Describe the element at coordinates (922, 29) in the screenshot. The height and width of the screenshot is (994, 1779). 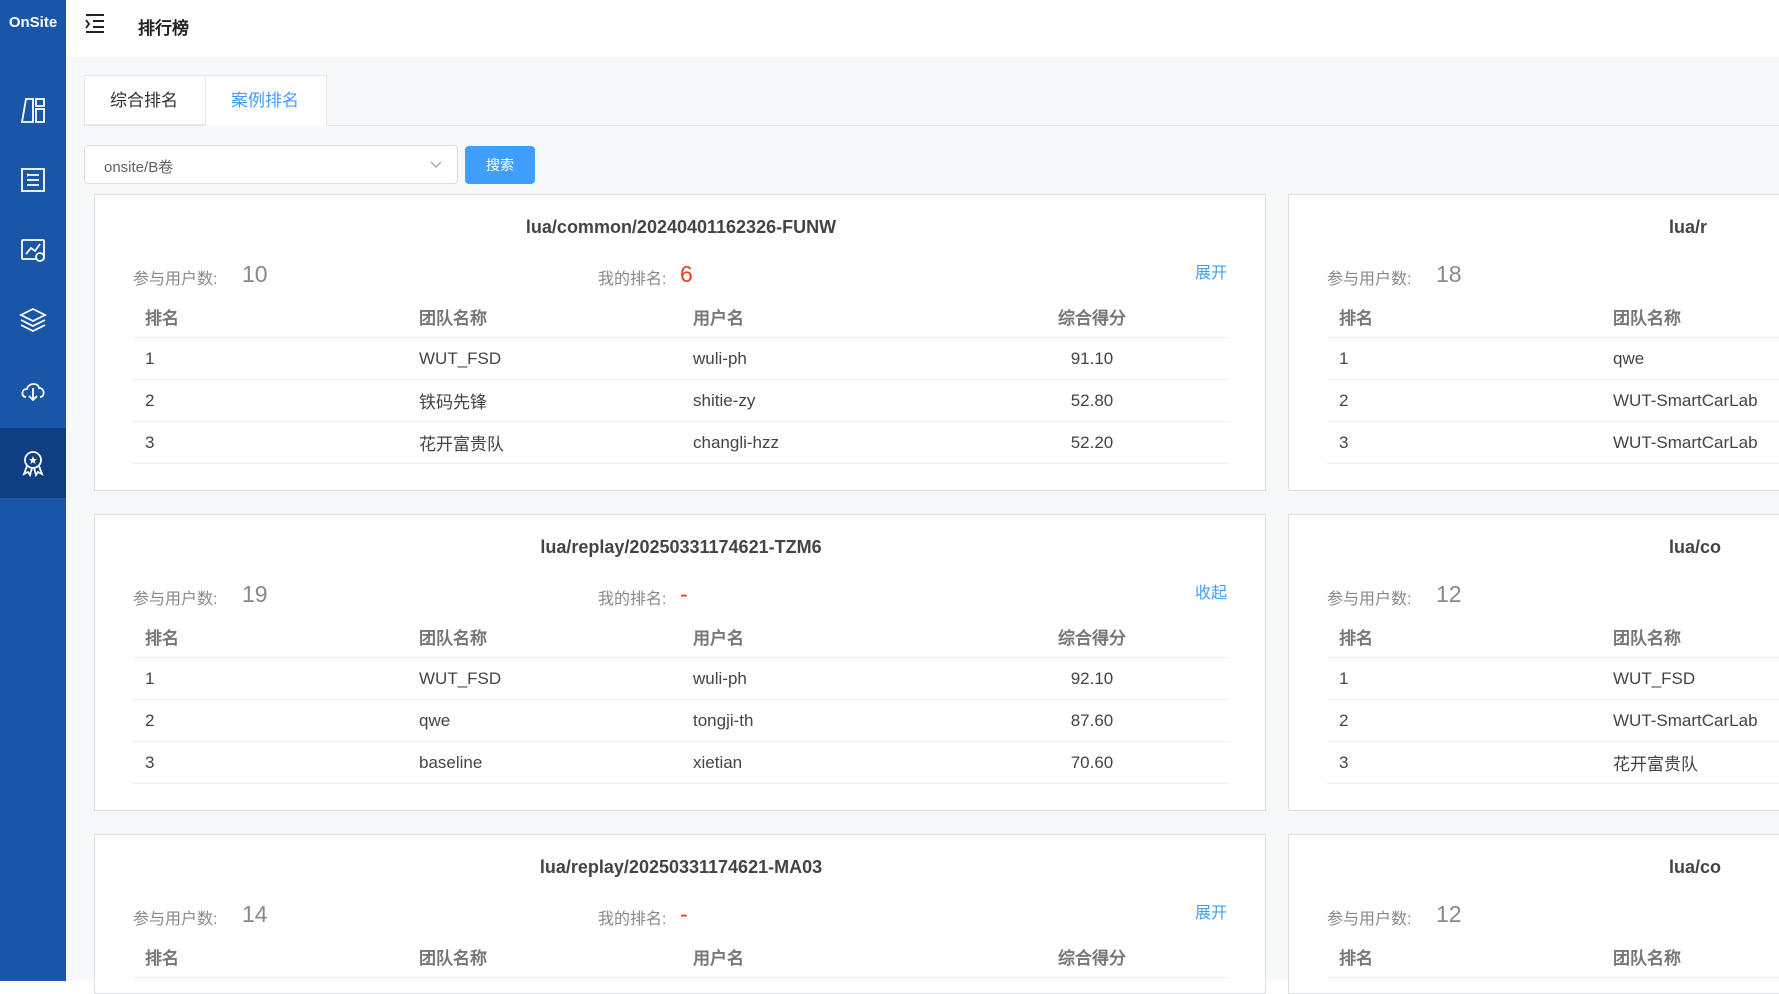
I see `top-header: 排行榜` at that location.